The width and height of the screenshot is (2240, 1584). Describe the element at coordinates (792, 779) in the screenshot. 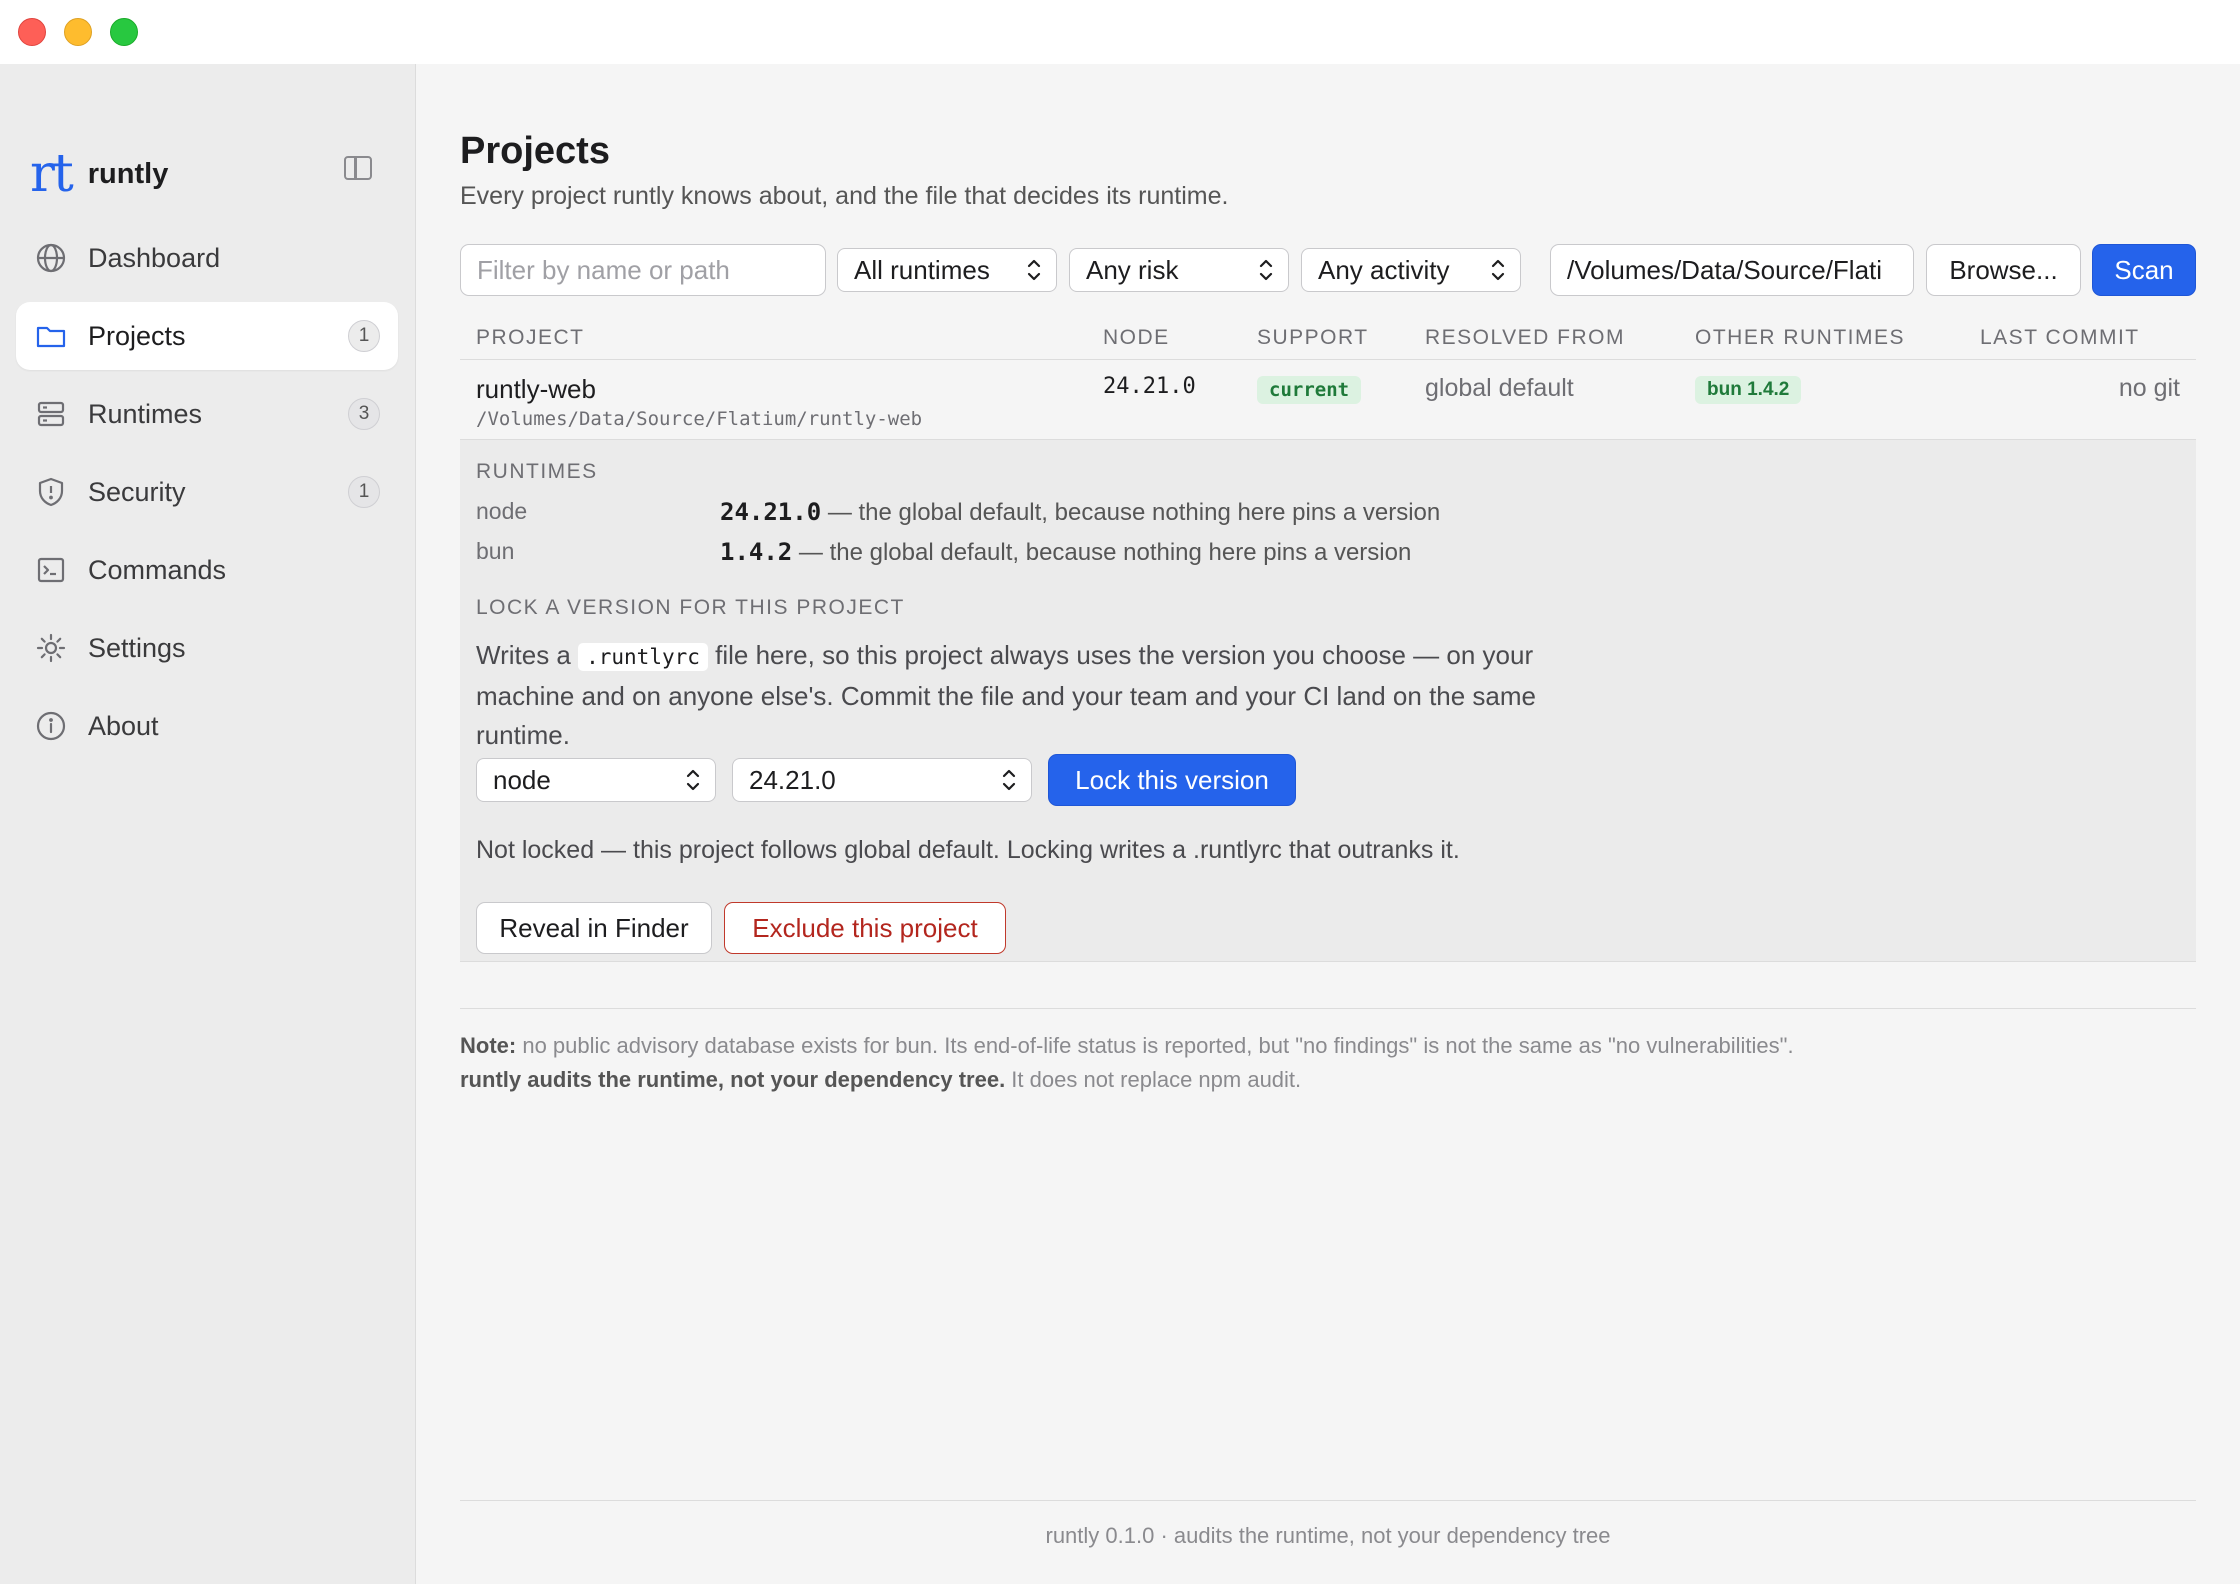

I see `select-value: 24.21.0` at that location.